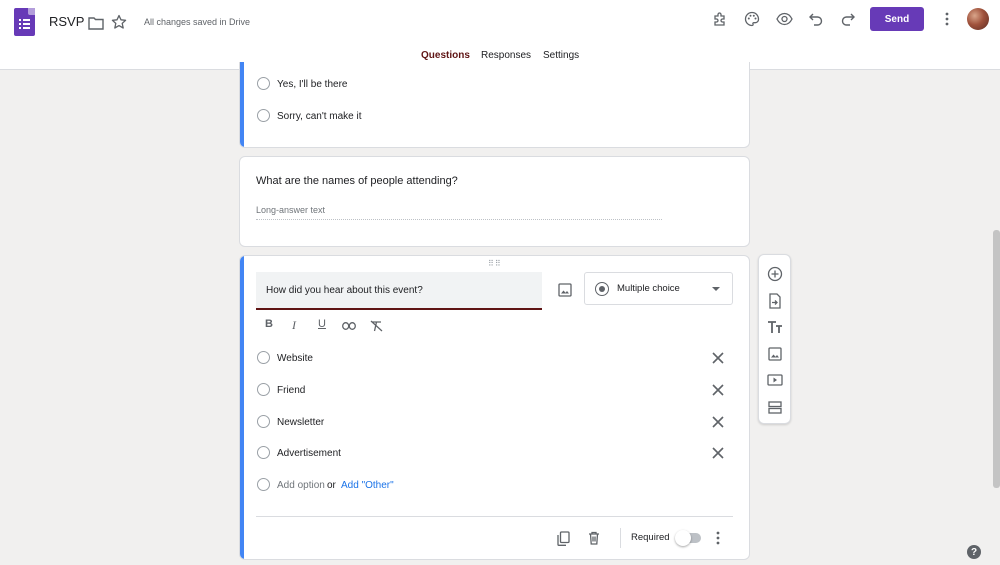 The height and width of the screenshot is (565, 1000). I want to click on italic-icon: I, so click(294, 325).